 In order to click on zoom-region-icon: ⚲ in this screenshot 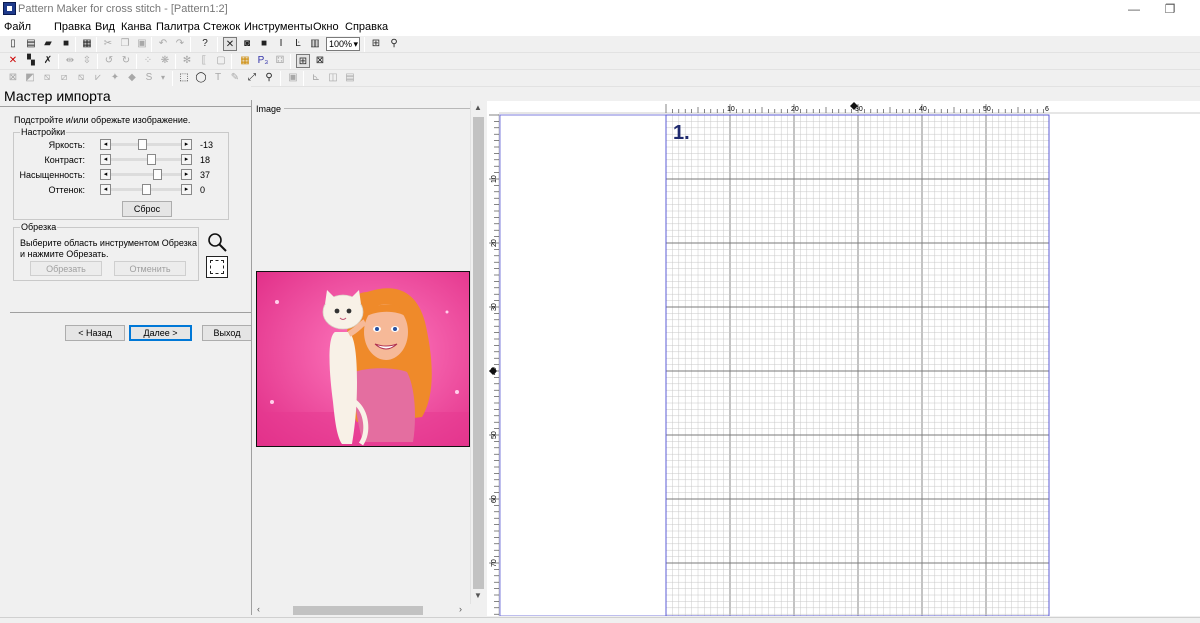, I will do `click(394, 44)`.